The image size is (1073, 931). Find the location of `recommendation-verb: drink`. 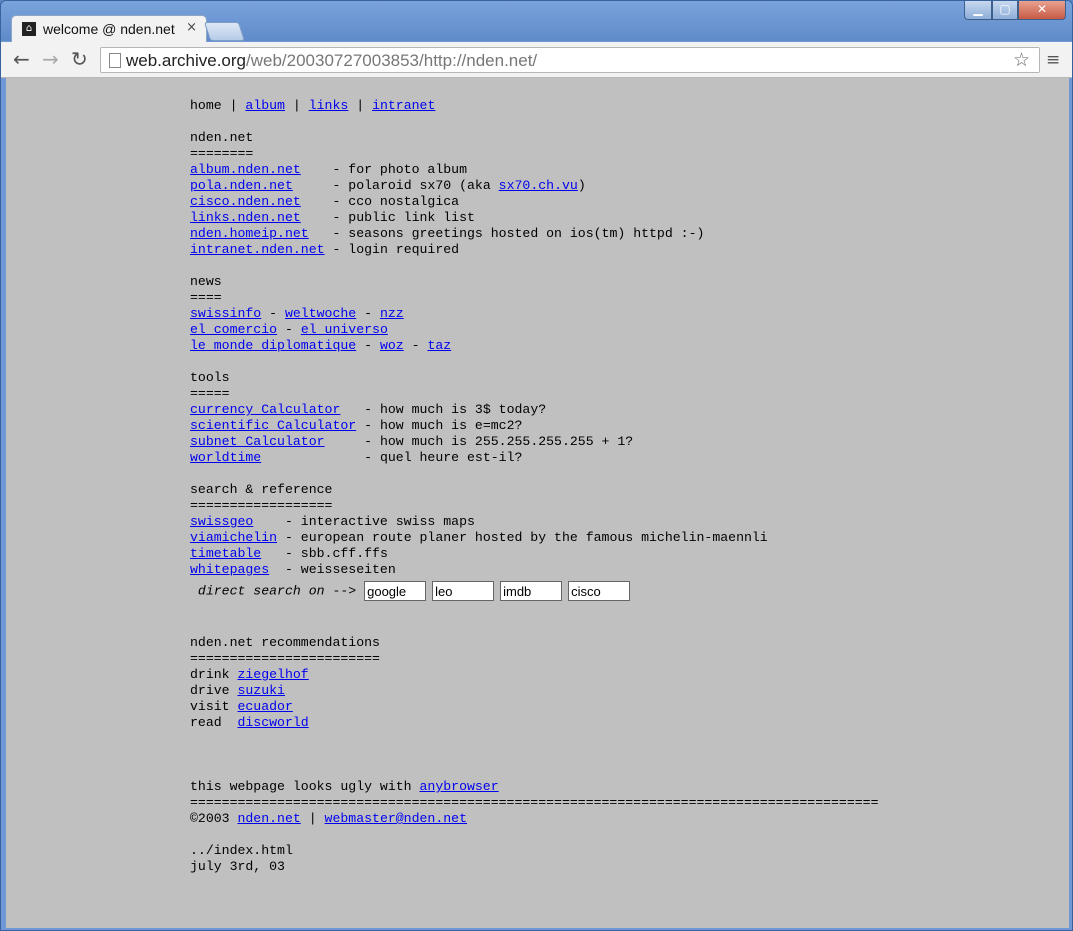

recommendation-verb: drink is located at coordinates (214, 674).